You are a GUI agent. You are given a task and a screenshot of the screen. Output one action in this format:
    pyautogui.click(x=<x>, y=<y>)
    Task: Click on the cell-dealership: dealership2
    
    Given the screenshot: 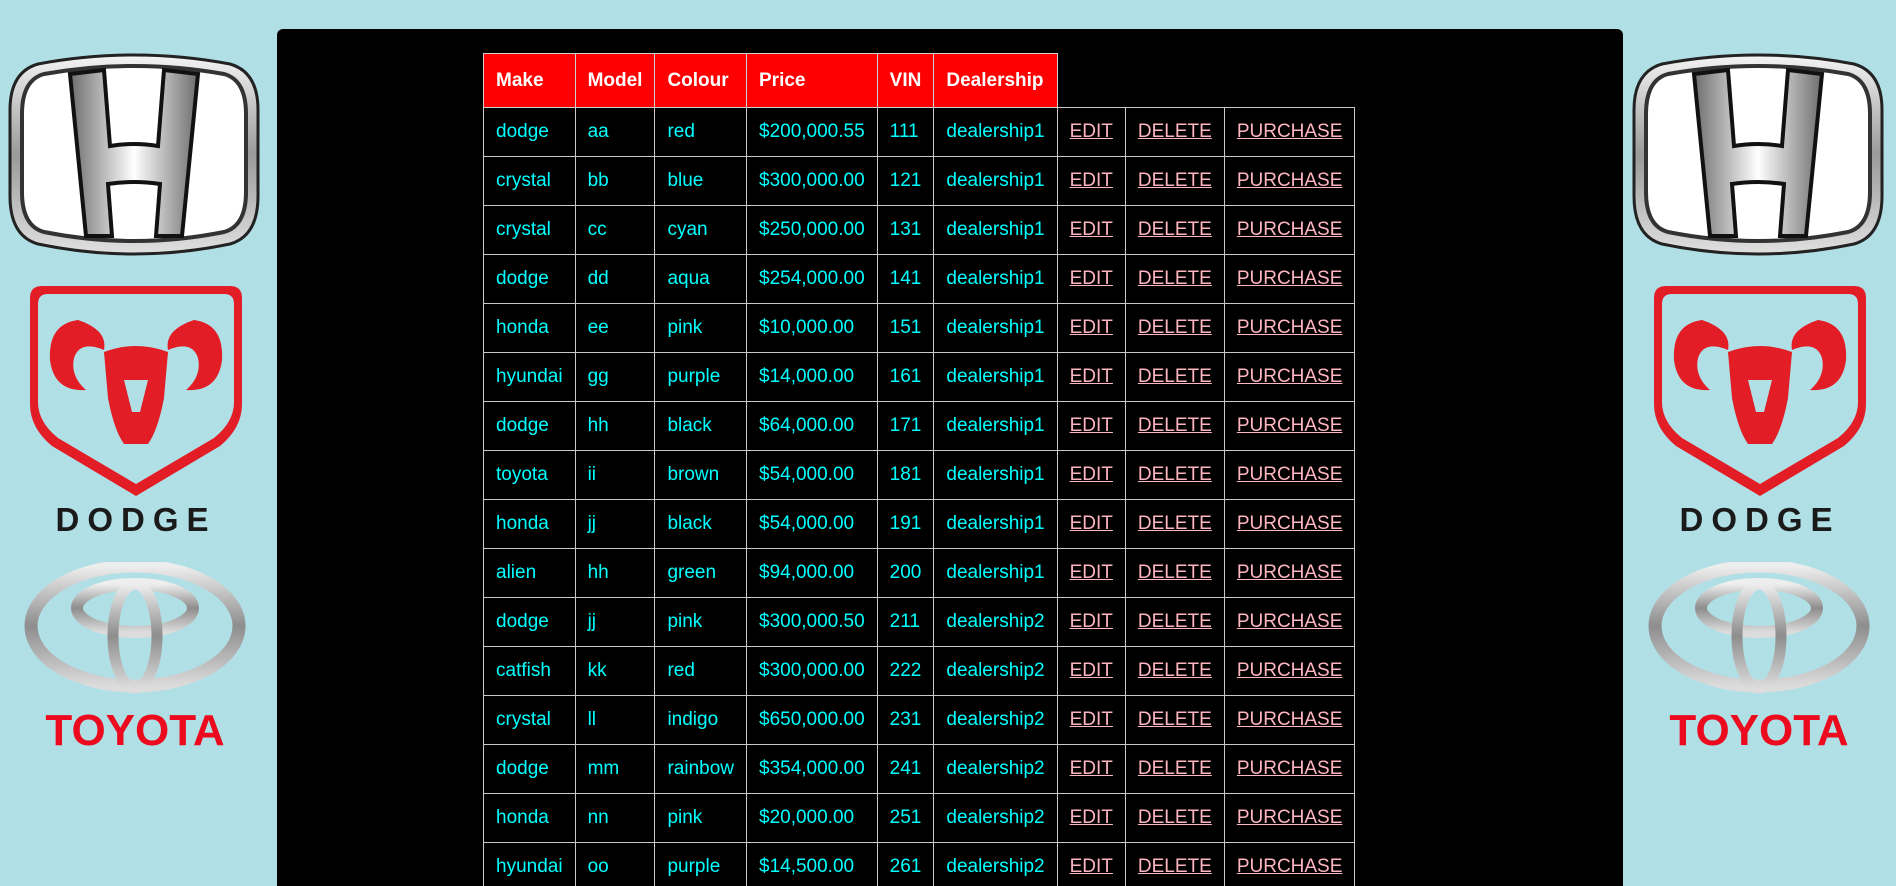 What is the action you would take?
    pyautogui.click(x=995, y=720)
    